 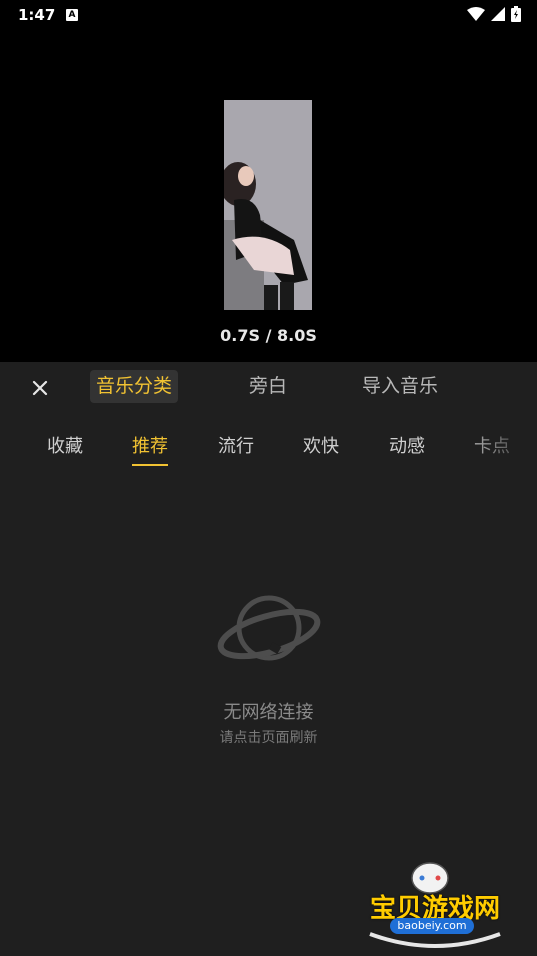 What do you see at coordinates (497, 442) in the screenshot?
I see `tabs-fade` at bounding box center [497, 442].